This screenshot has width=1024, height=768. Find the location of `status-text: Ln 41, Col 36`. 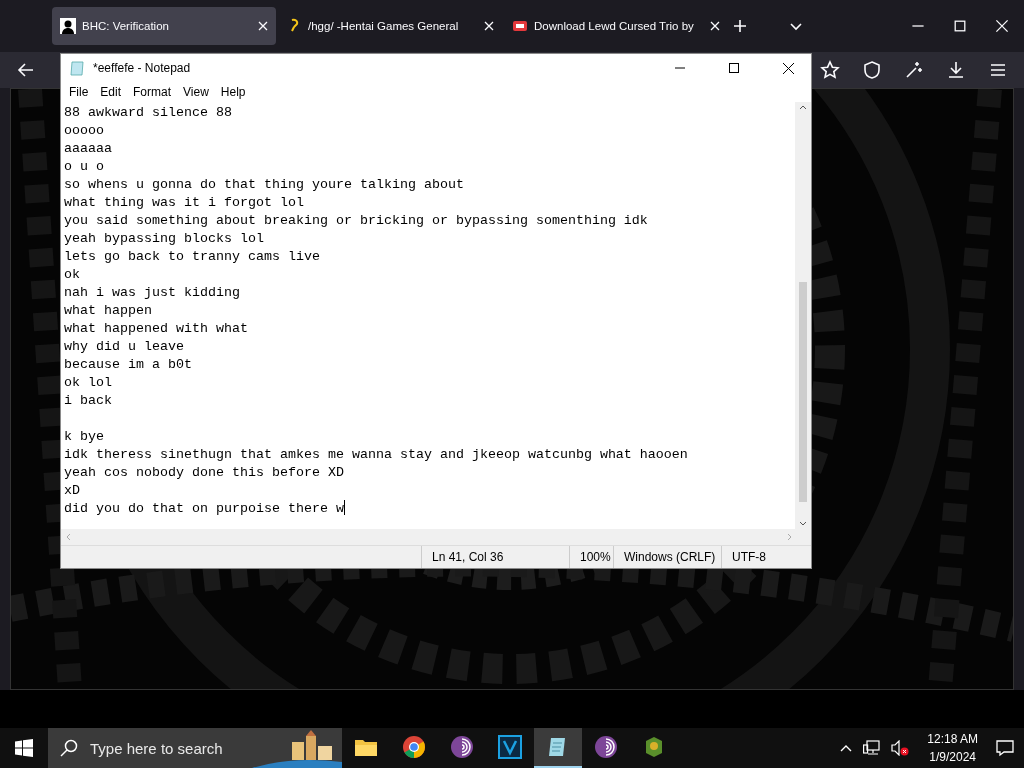

status-text: Ln 41, Col 36 is located at coordinates (495, 557).